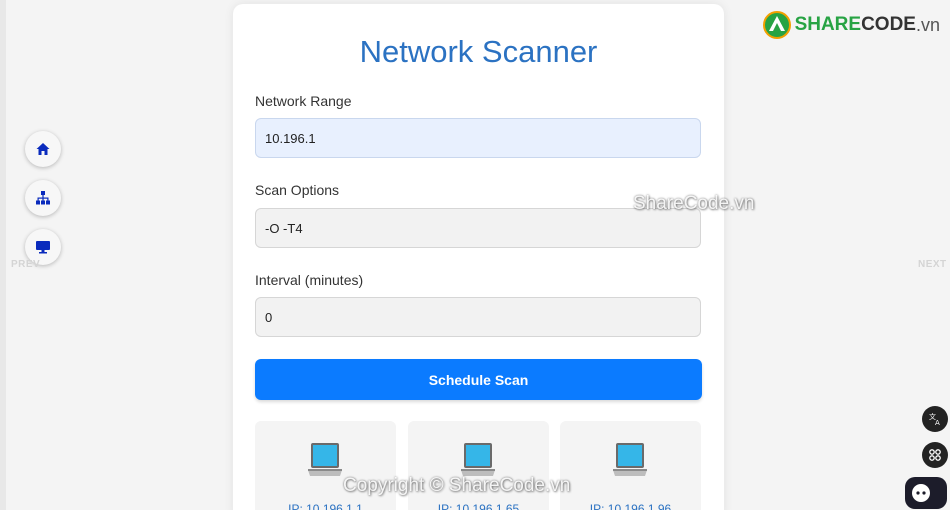 The image size is (950, 510). Describe the element at coordinates (284, 228) in the screenshot. I see `scan-options-value: -O -T4` at that location.